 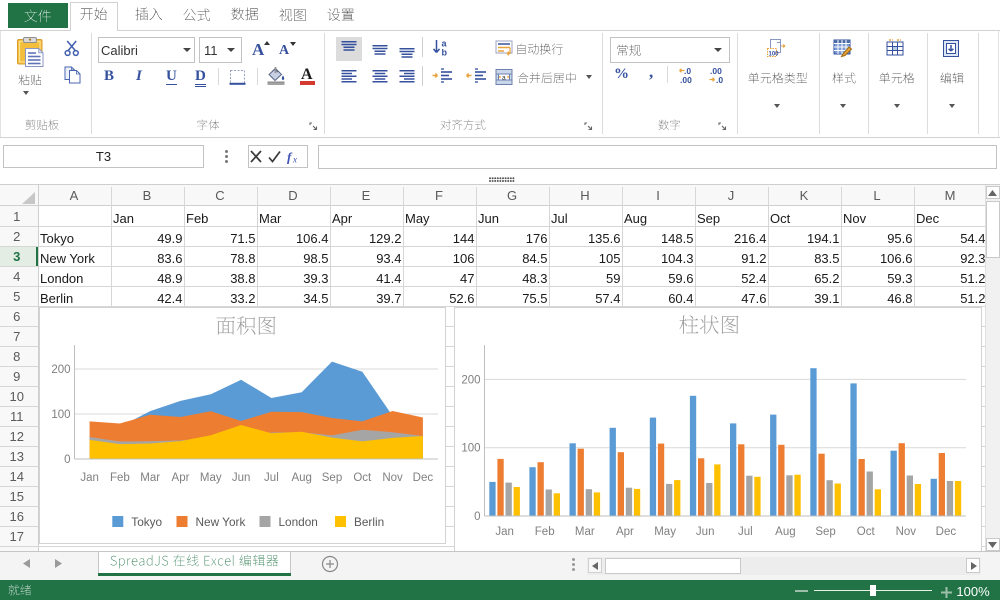 What do you see at coordinates (220, 522) in the screenshot?
I see `svg-text: New York` at bounding box center [220, 522].